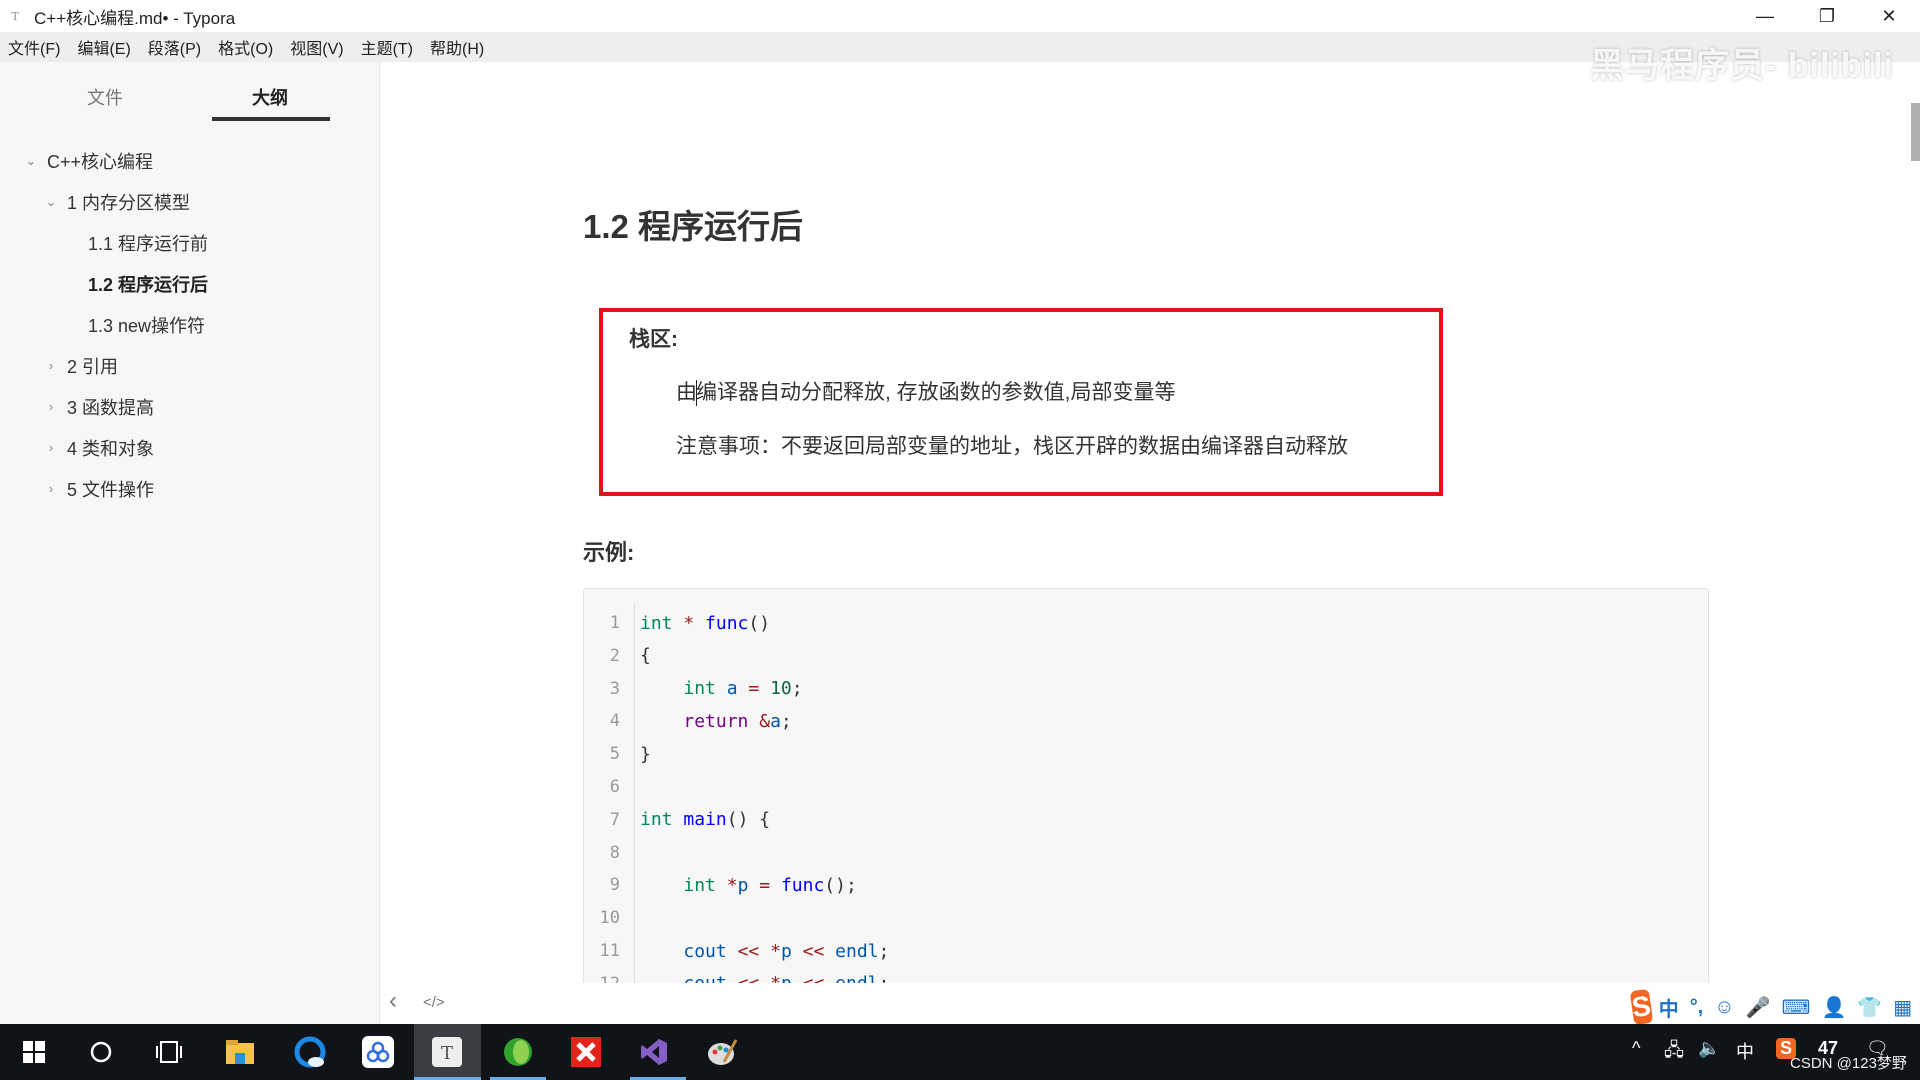 The width and height of the screenshot is (1920, 1080). What do you see at coordinates (1669, 1007) in the screenshot?
I see `ime-chinese-mode-icon: 中` at bounding box center [1669, 1007].